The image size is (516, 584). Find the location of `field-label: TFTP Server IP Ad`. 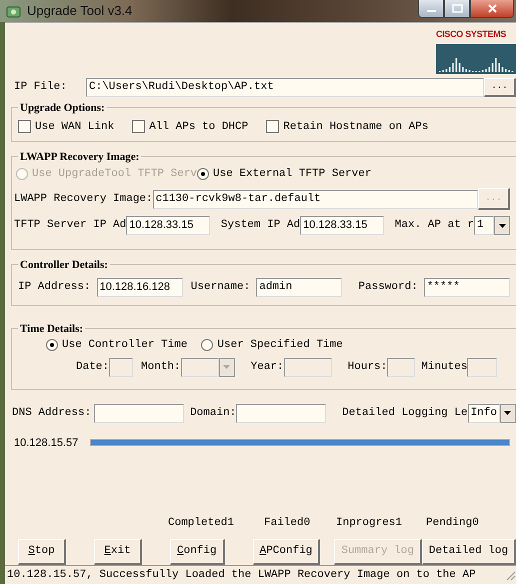

field-label: TFTP Server IP Ad is located at coordinates (70, 226).